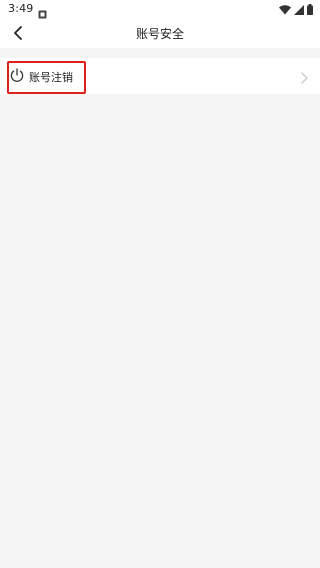 This screenshot has height=568, width=320. What do you see at coordinates (51, 77) in the screenshot?
I see `account-cancellation-label: 账号注销` at bounding box center [51, 77].